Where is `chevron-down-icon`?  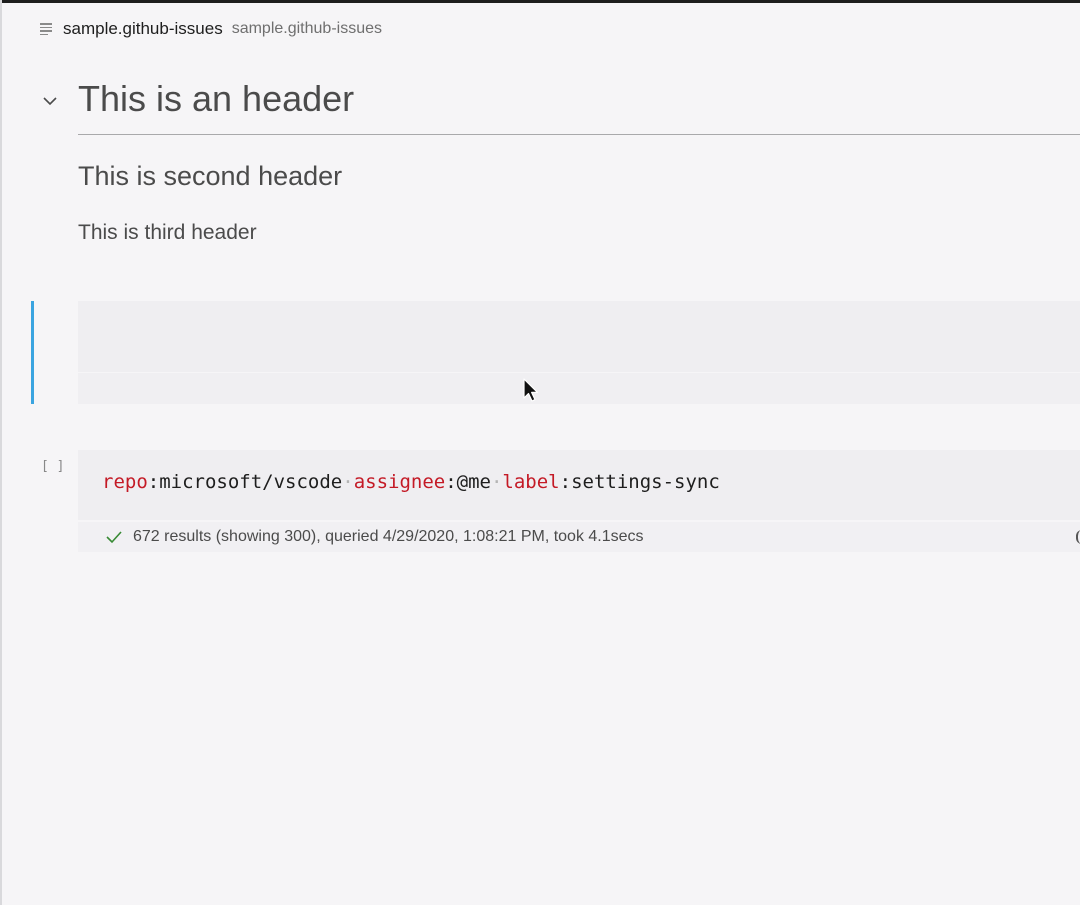
chevron-down-icon is located at coordinates (50, 101).